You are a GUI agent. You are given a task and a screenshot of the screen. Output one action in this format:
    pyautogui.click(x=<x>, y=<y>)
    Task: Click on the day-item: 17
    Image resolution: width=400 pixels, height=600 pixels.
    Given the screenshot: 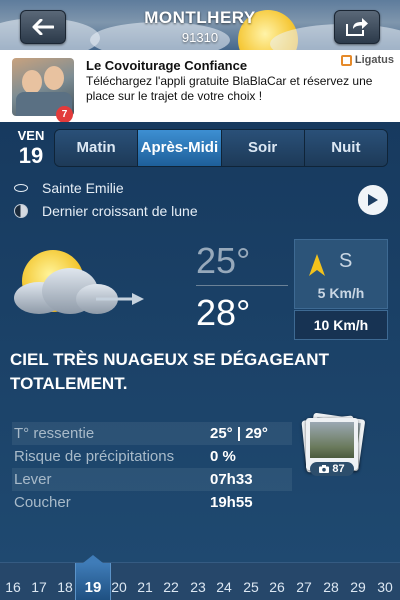 What is the action you would take?
    pyautogui.click(x=39, y=587)
    